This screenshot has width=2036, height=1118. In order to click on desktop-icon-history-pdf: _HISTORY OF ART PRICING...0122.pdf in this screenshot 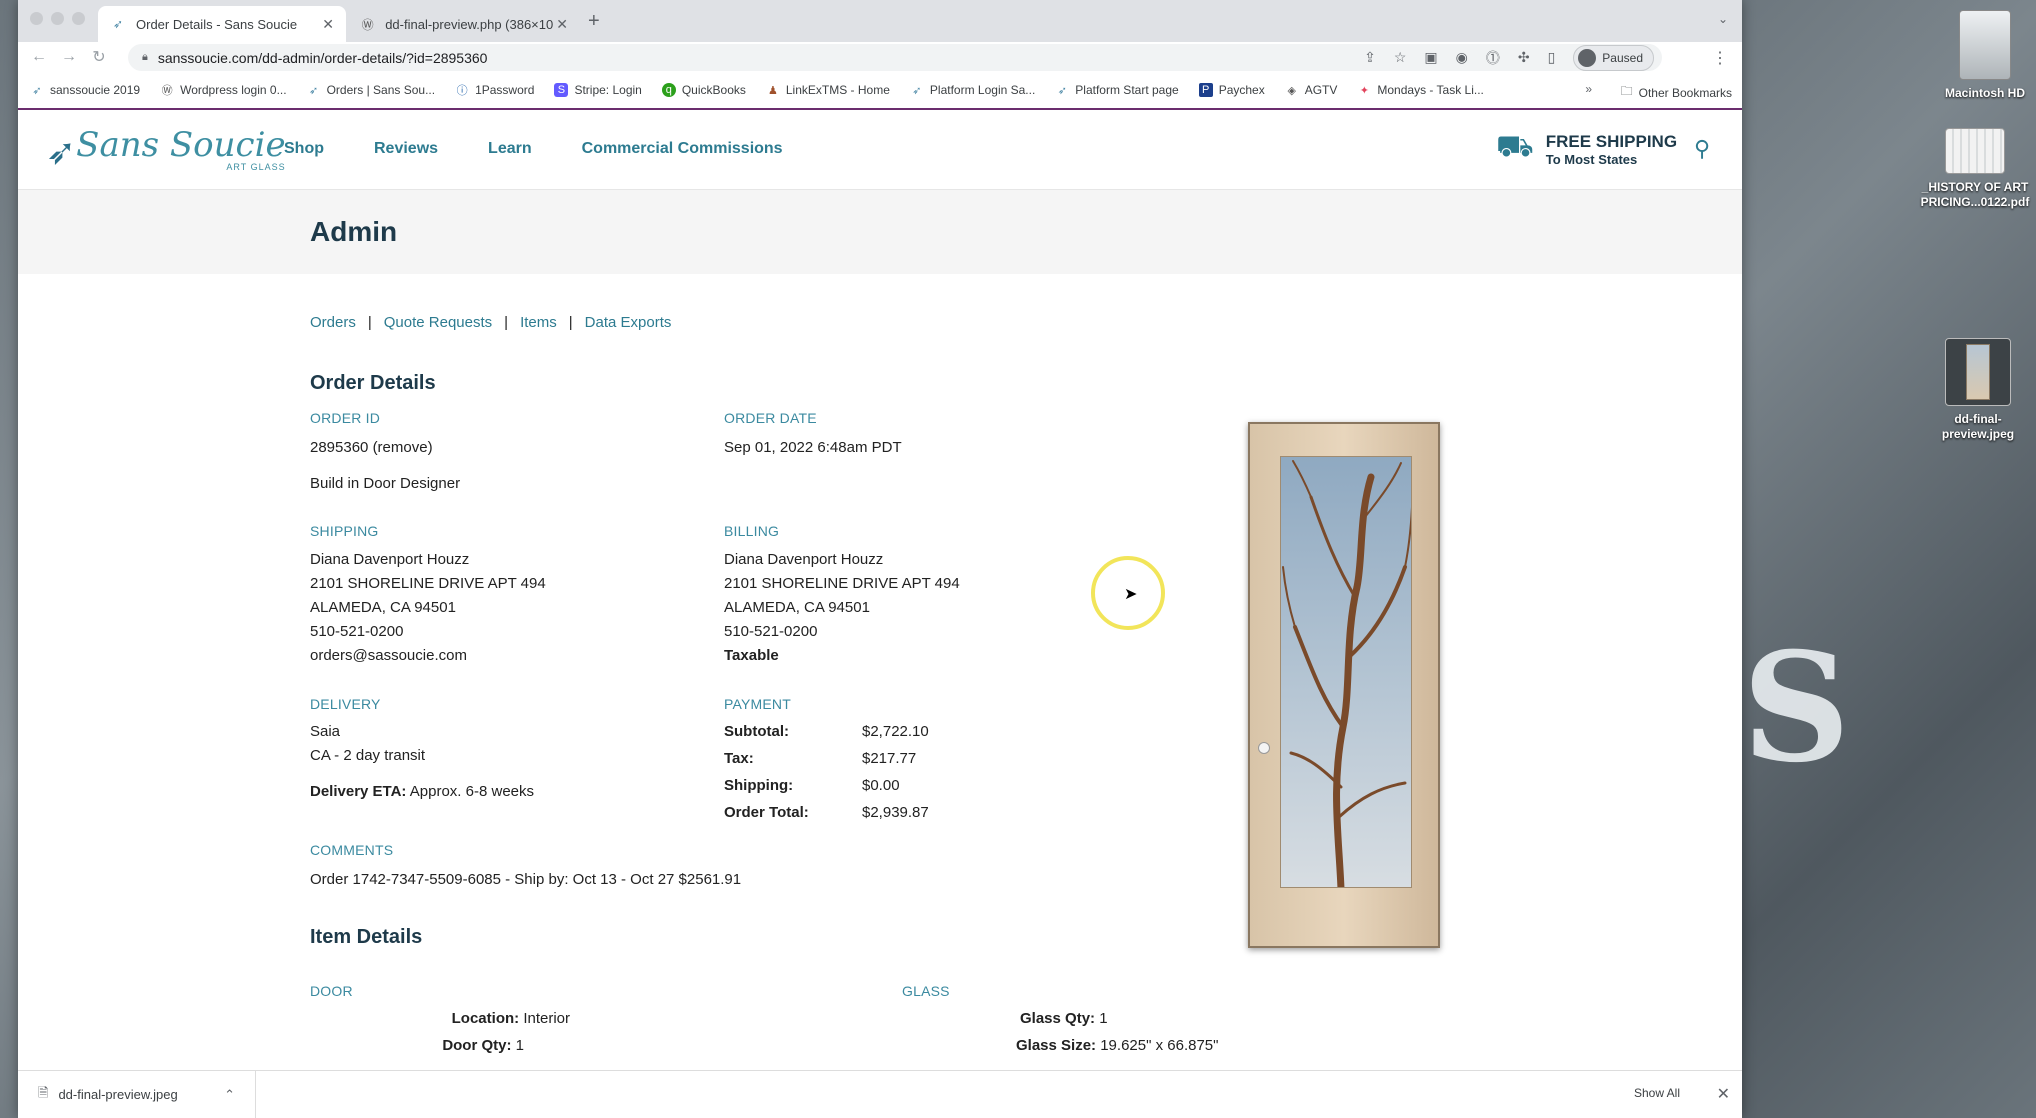, I will do `click(1975, 169)`.